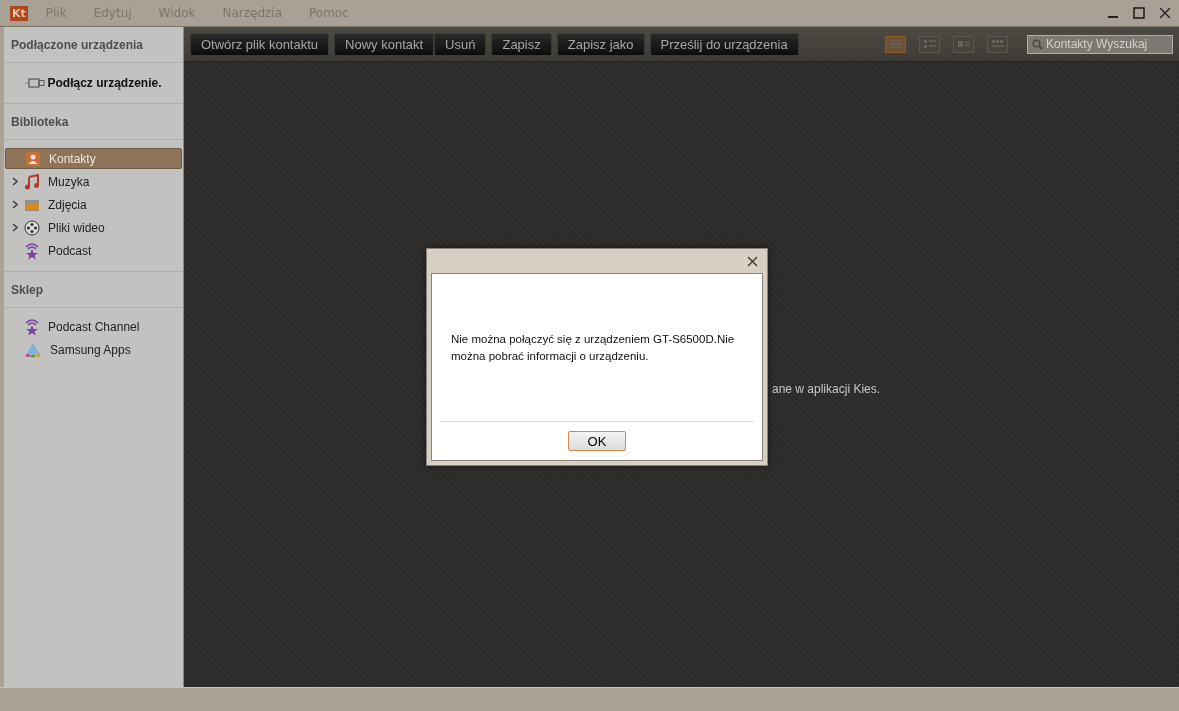 The height and width of the screenshot is (711, 1179). What do you see at coordinates (19, 13) in the screenshot?
I see `app-logo: Kt` at bounding box center [19, 13].